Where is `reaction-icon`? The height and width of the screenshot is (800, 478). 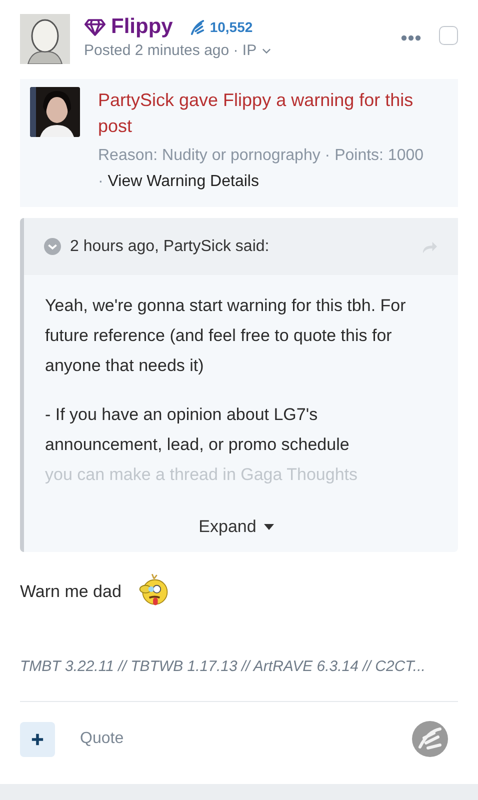 reaction-icon is located at coordinates (430, 739).